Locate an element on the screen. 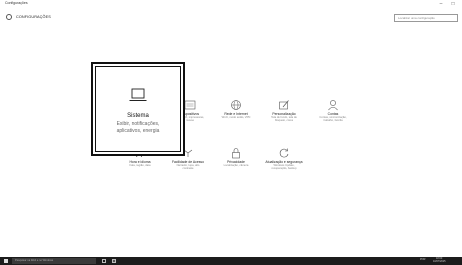  window-title: Configurações is located at coordinates (16, 3).